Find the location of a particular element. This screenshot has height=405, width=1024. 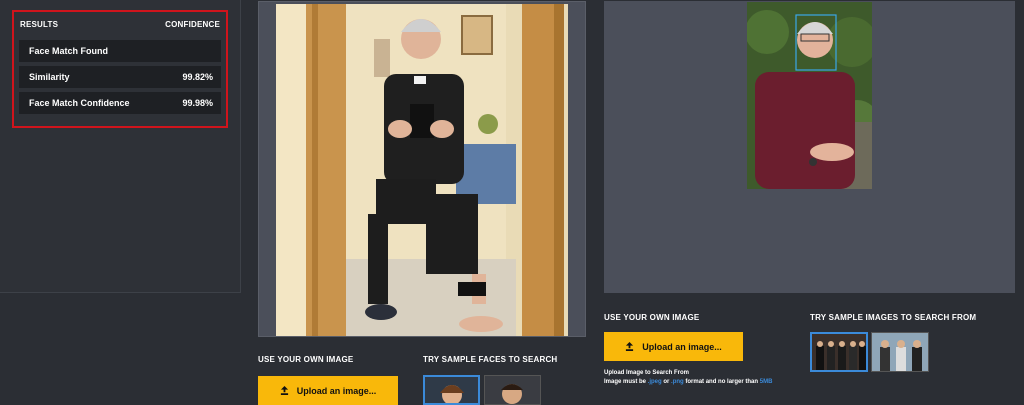

result-row-similarity: Similarity 99.82% is located at coordinates (120, 77).